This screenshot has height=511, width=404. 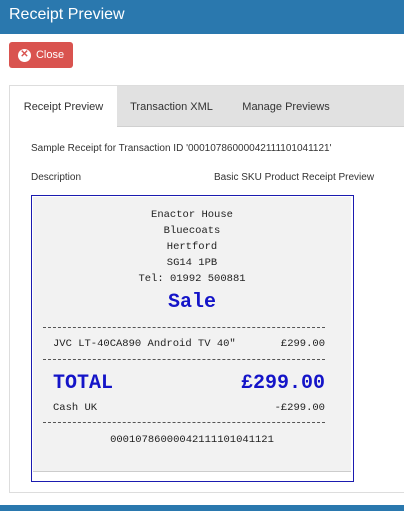 What do you see at coordinates (50, 55) in the screenshot?
I see `close-button-label: Close` at bounding box center [50, 55].